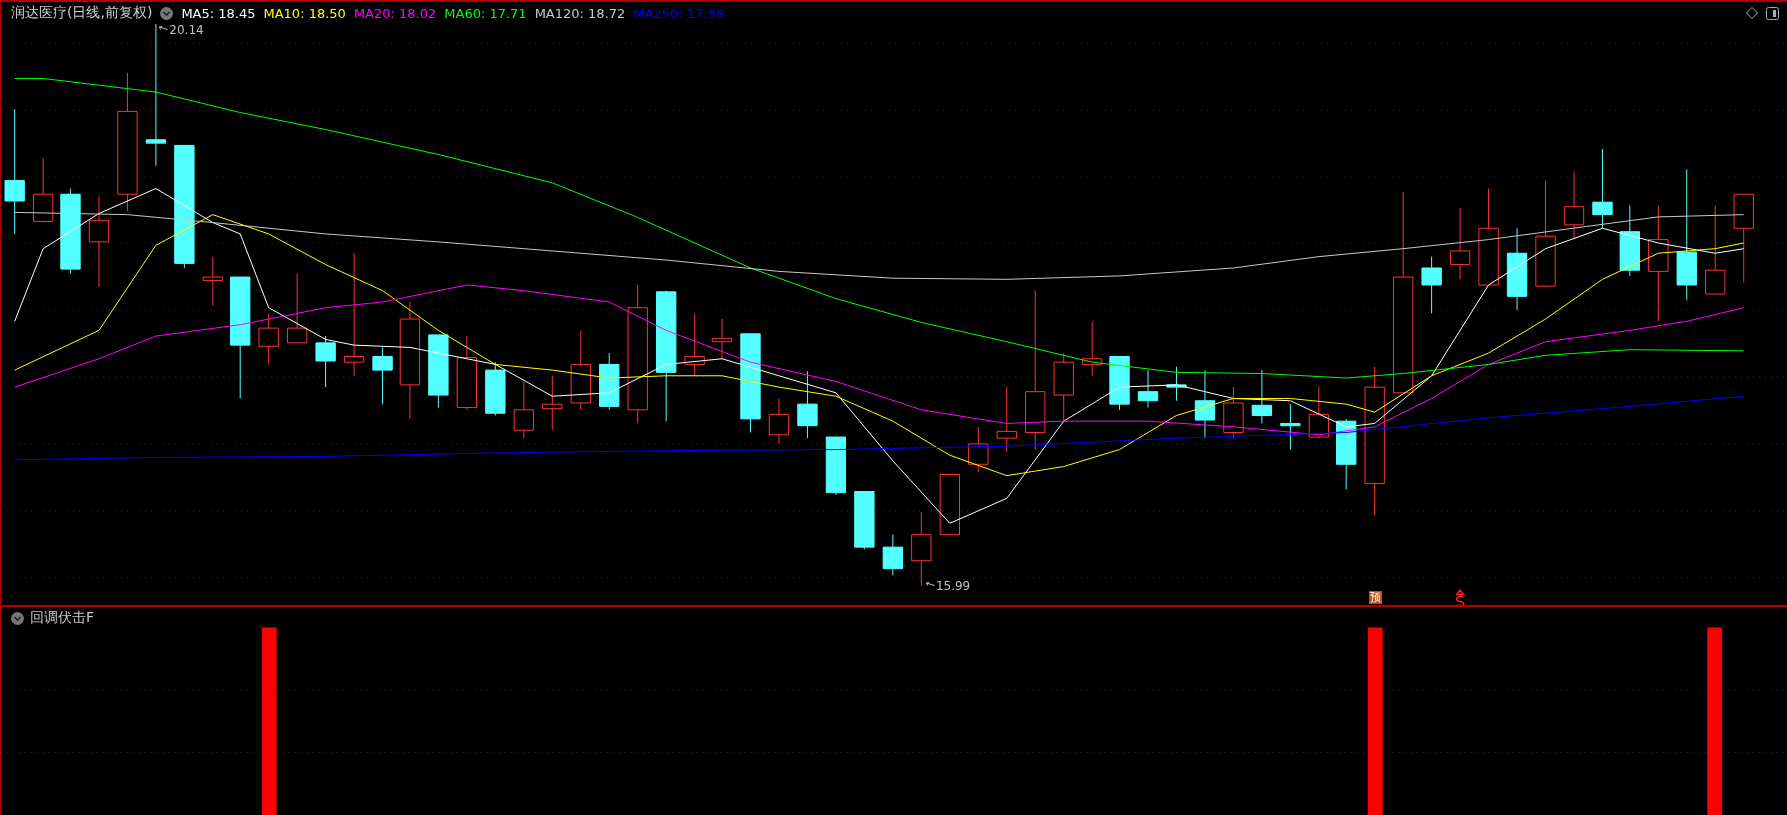 The height and width of the screenshot is (815, 1787). Describe the element at coordinates (218, 13) in the screenshot. I see `ma-legend: MA5: 18.45` at that location.